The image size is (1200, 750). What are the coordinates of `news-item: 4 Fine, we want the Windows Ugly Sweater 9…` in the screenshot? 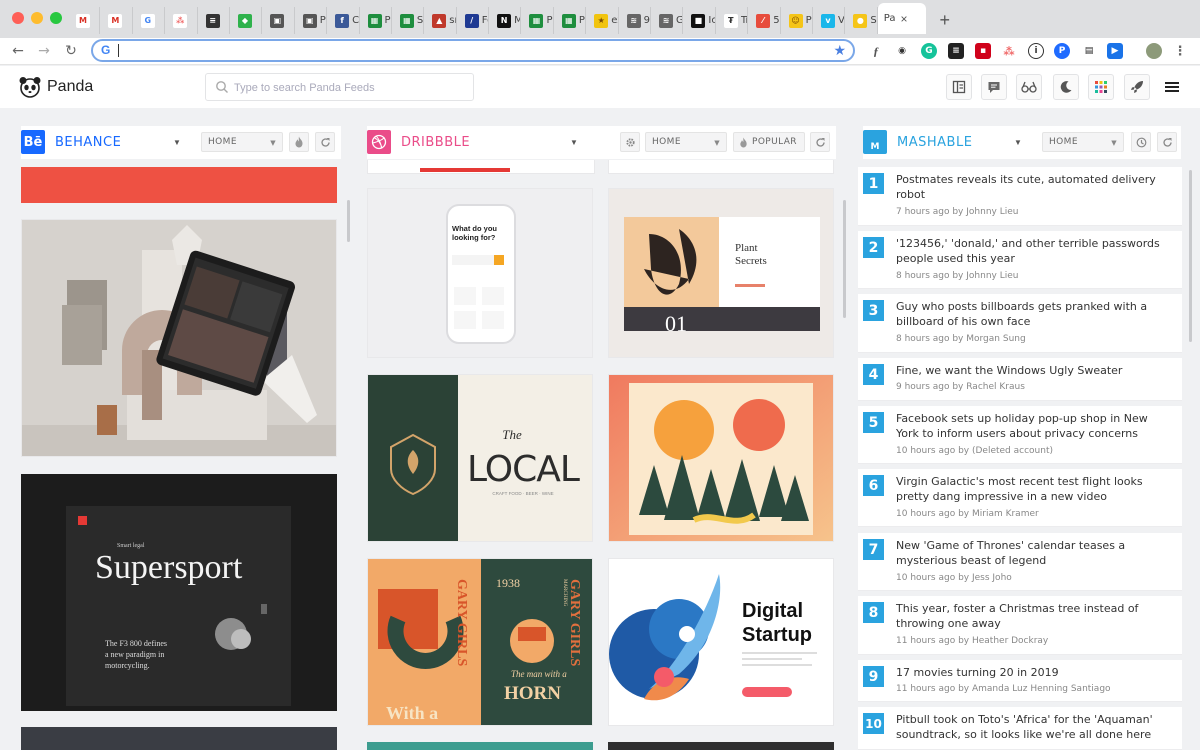 It's located at (1020, 379).